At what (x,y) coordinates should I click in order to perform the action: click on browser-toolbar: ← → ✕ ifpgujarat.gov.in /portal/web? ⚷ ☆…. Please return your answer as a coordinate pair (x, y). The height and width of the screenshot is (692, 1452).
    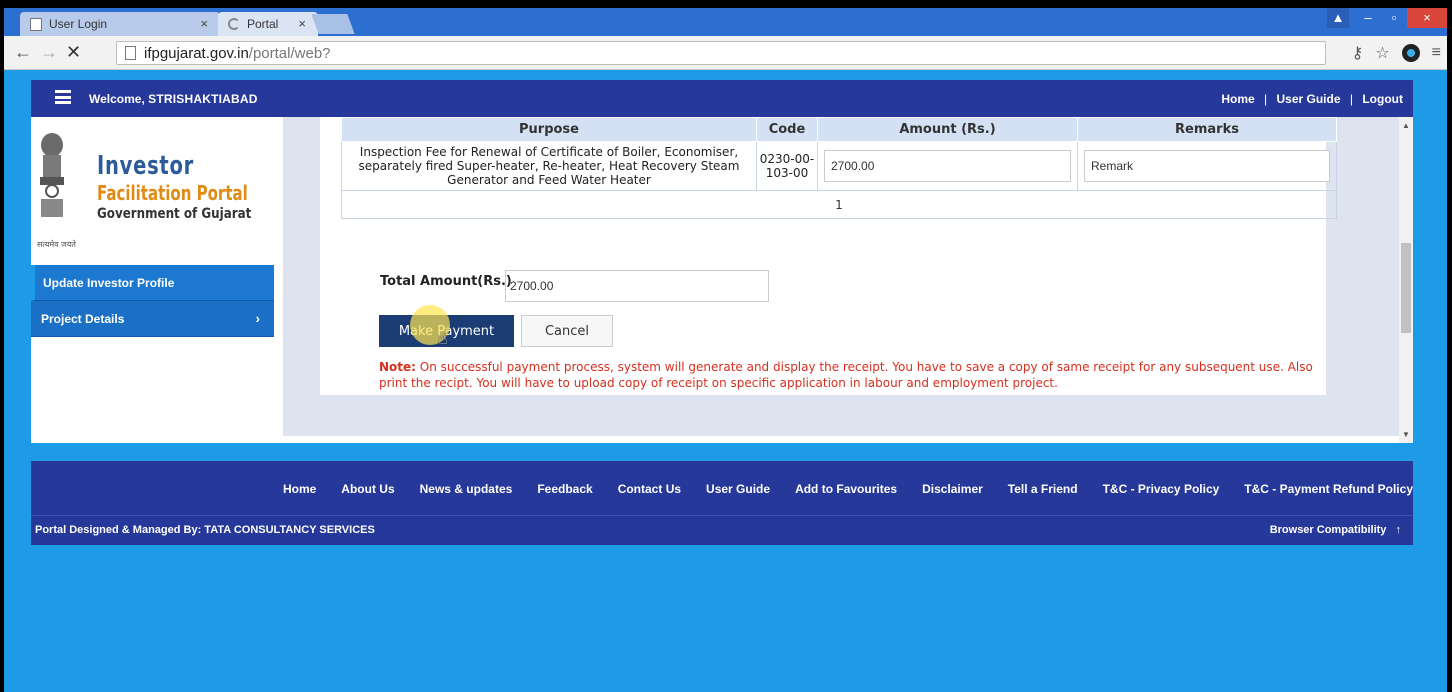
    Looking at the image, I should click on (725, 53).